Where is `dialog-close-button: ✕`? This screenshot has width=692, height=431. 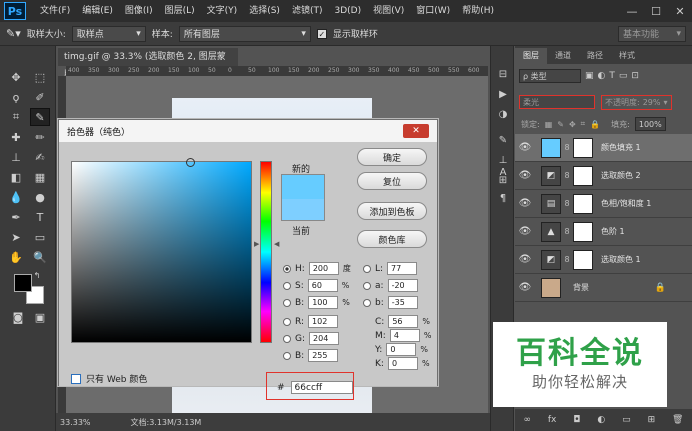
dialog-close-button: ✕ is located at coordinates (416, 131).